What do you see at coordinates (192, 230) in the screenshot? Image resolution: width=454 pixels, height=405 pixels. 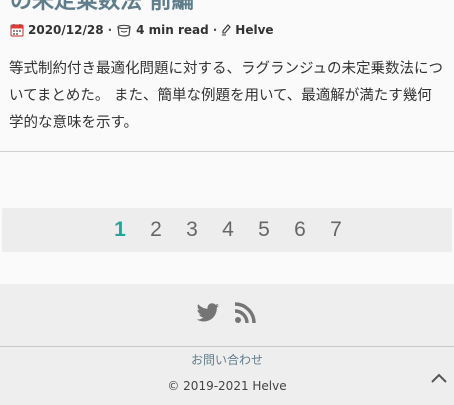 I see `page-link-3: 3` at bounding box center [192, 230].